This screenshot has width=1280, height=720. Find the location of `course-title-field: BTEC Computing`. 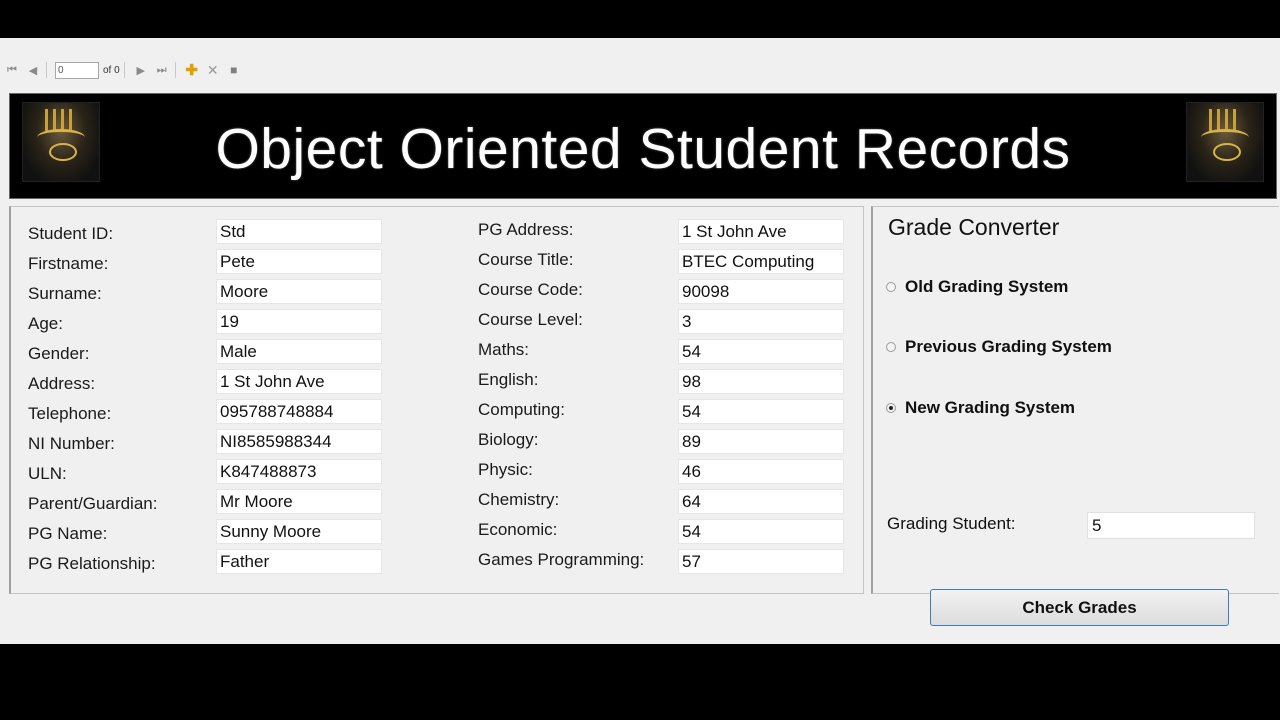

course-title-field: BTEC Computing is located at coordinates (761, 261).